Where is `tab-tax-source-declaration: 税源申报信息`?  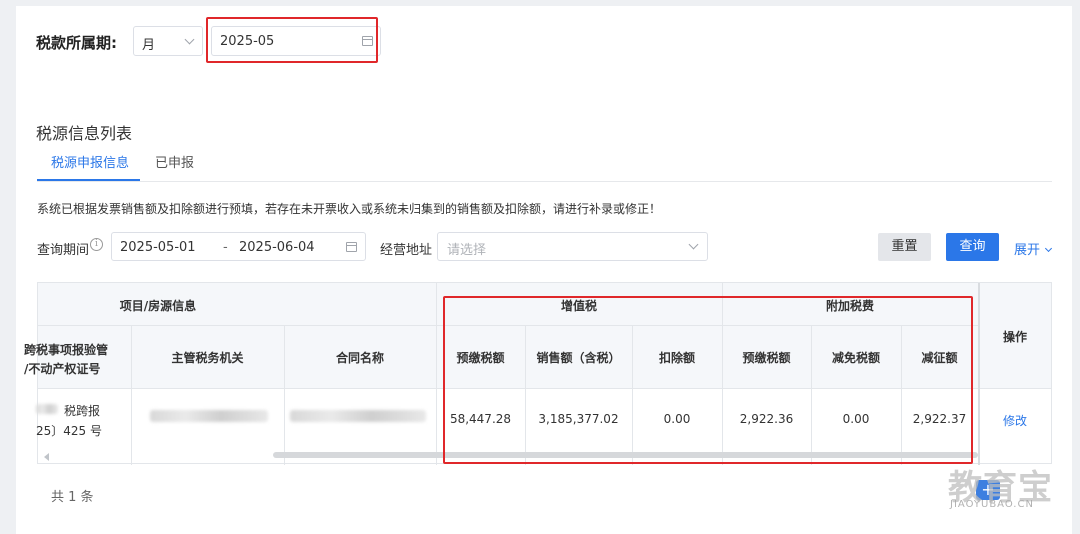
tab-tax-source-declaration: 税源申报信息 is located at coordinates (90, 161).